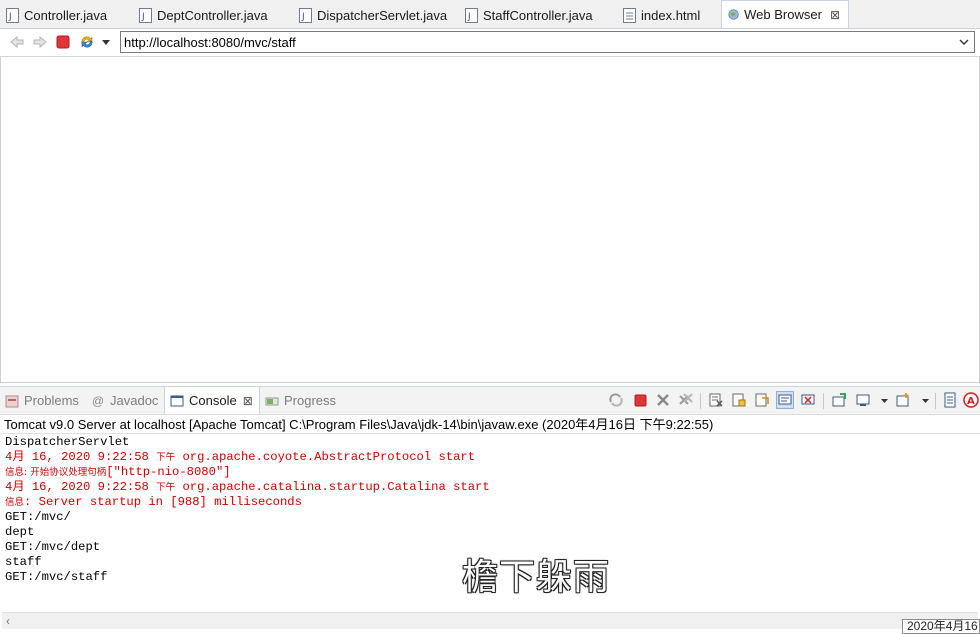 This screenshot has width=980, height=634. I want to click on tab-console: Console ⊠, so click(212, 400).